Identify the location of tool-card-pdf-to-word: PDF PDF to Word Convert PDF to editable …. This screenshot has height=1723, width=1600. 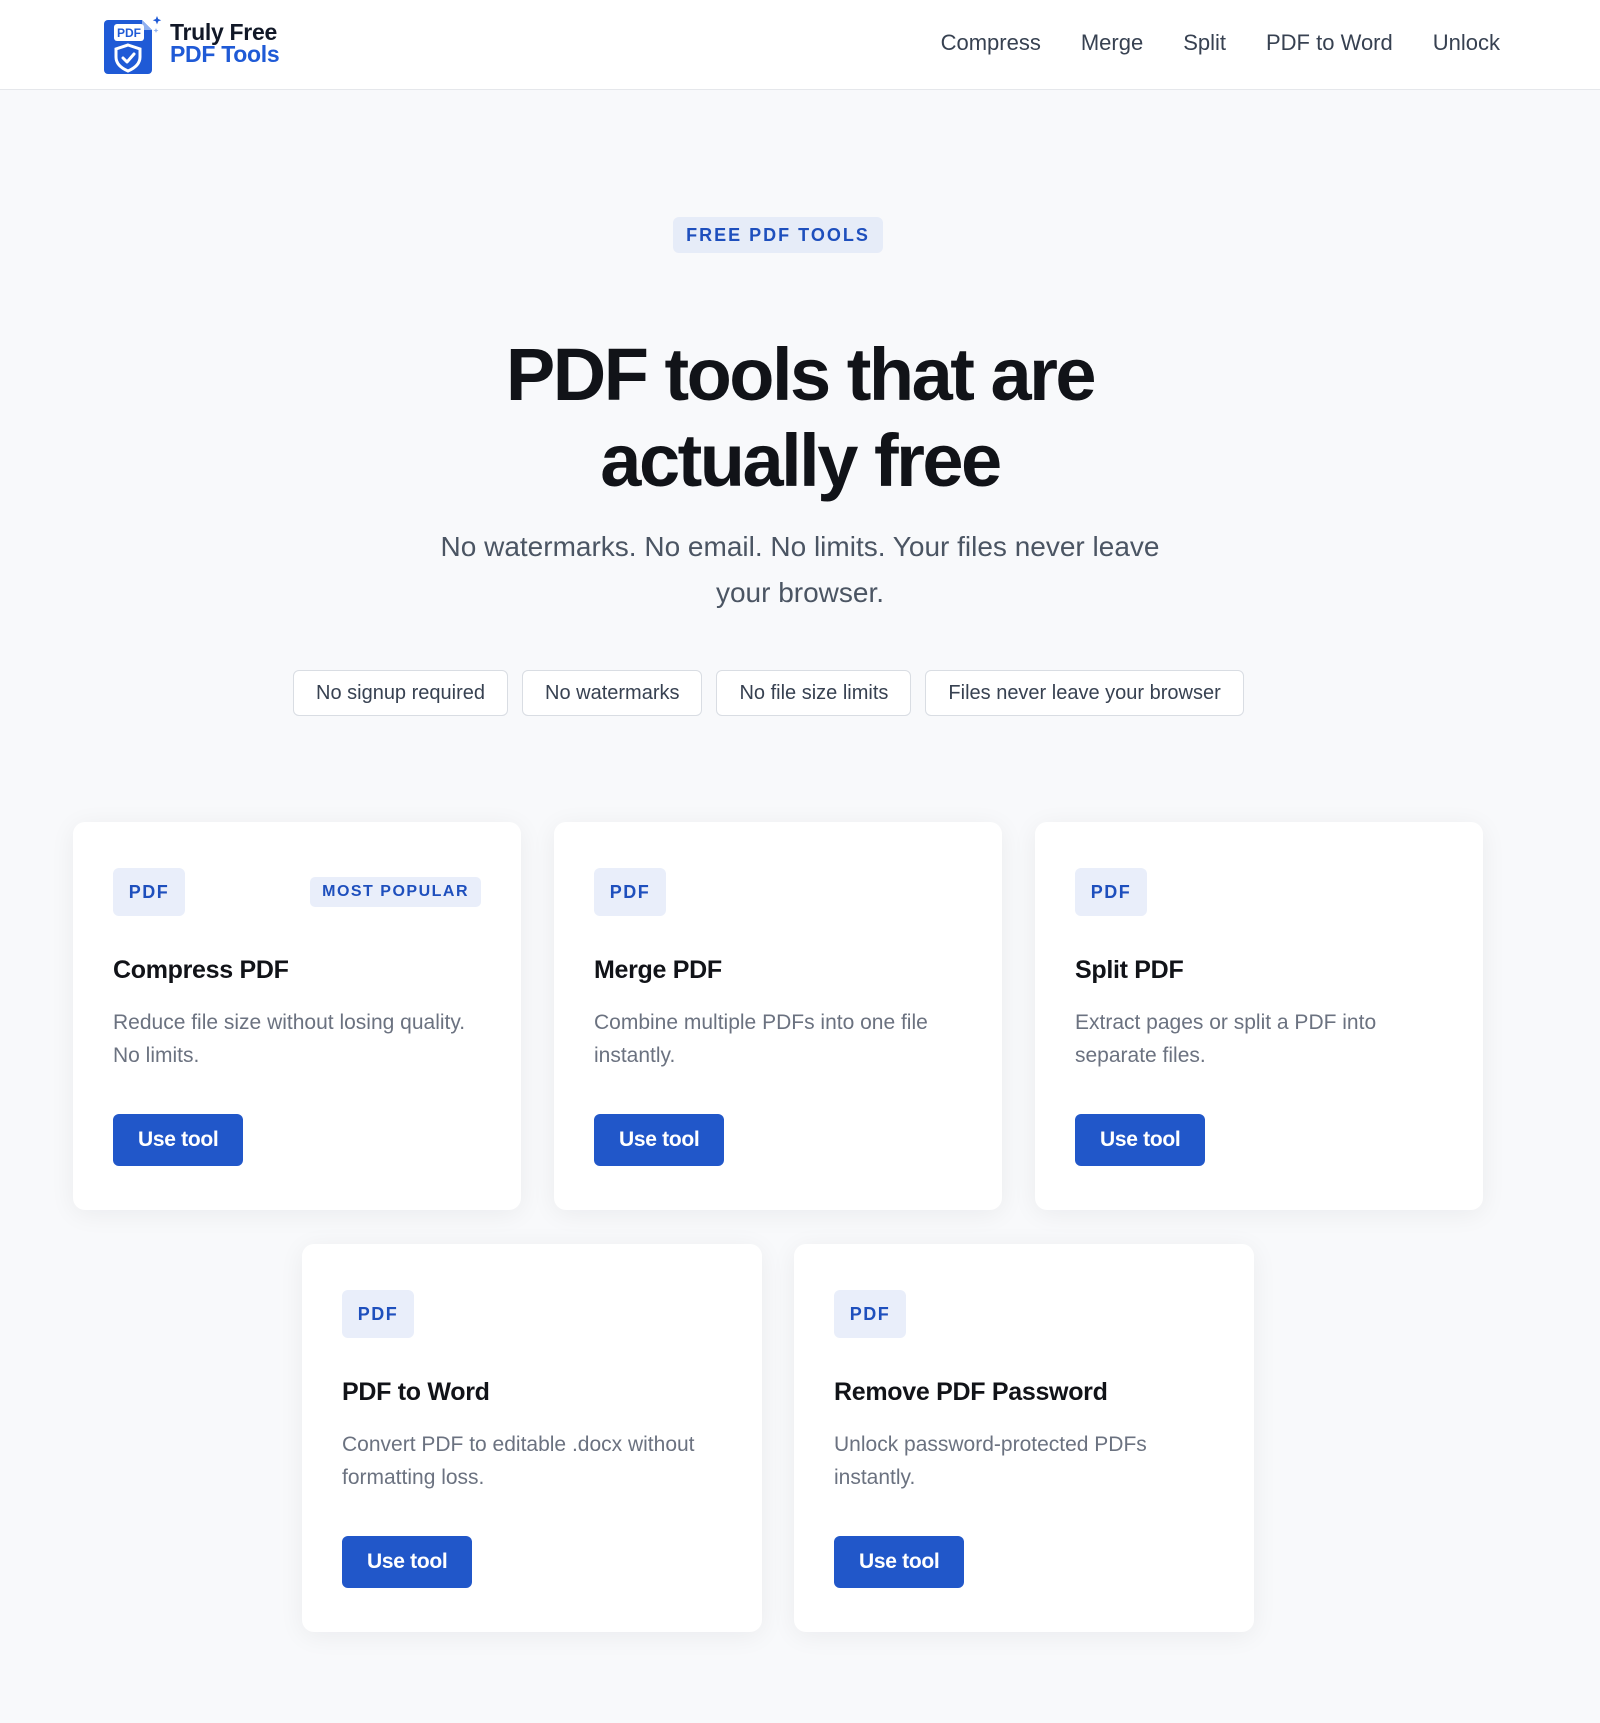
(532, 1438).